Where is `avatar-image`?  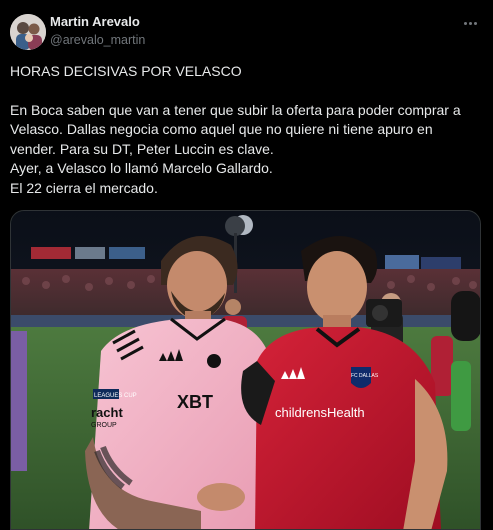 avatar-image is located at coordinates (28, 32).